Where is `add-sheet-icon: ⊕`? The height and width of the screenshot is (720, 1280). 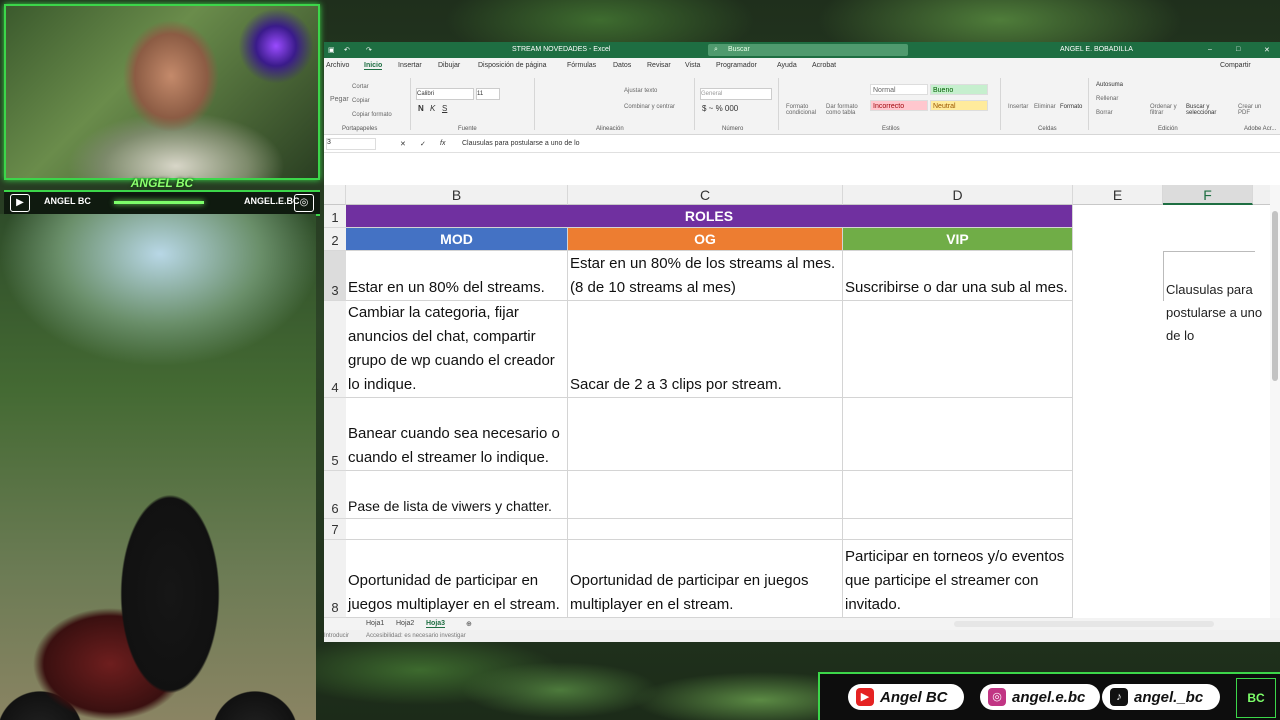
add-sheet-icon: ⊕ is located at coordinates (469, 624).